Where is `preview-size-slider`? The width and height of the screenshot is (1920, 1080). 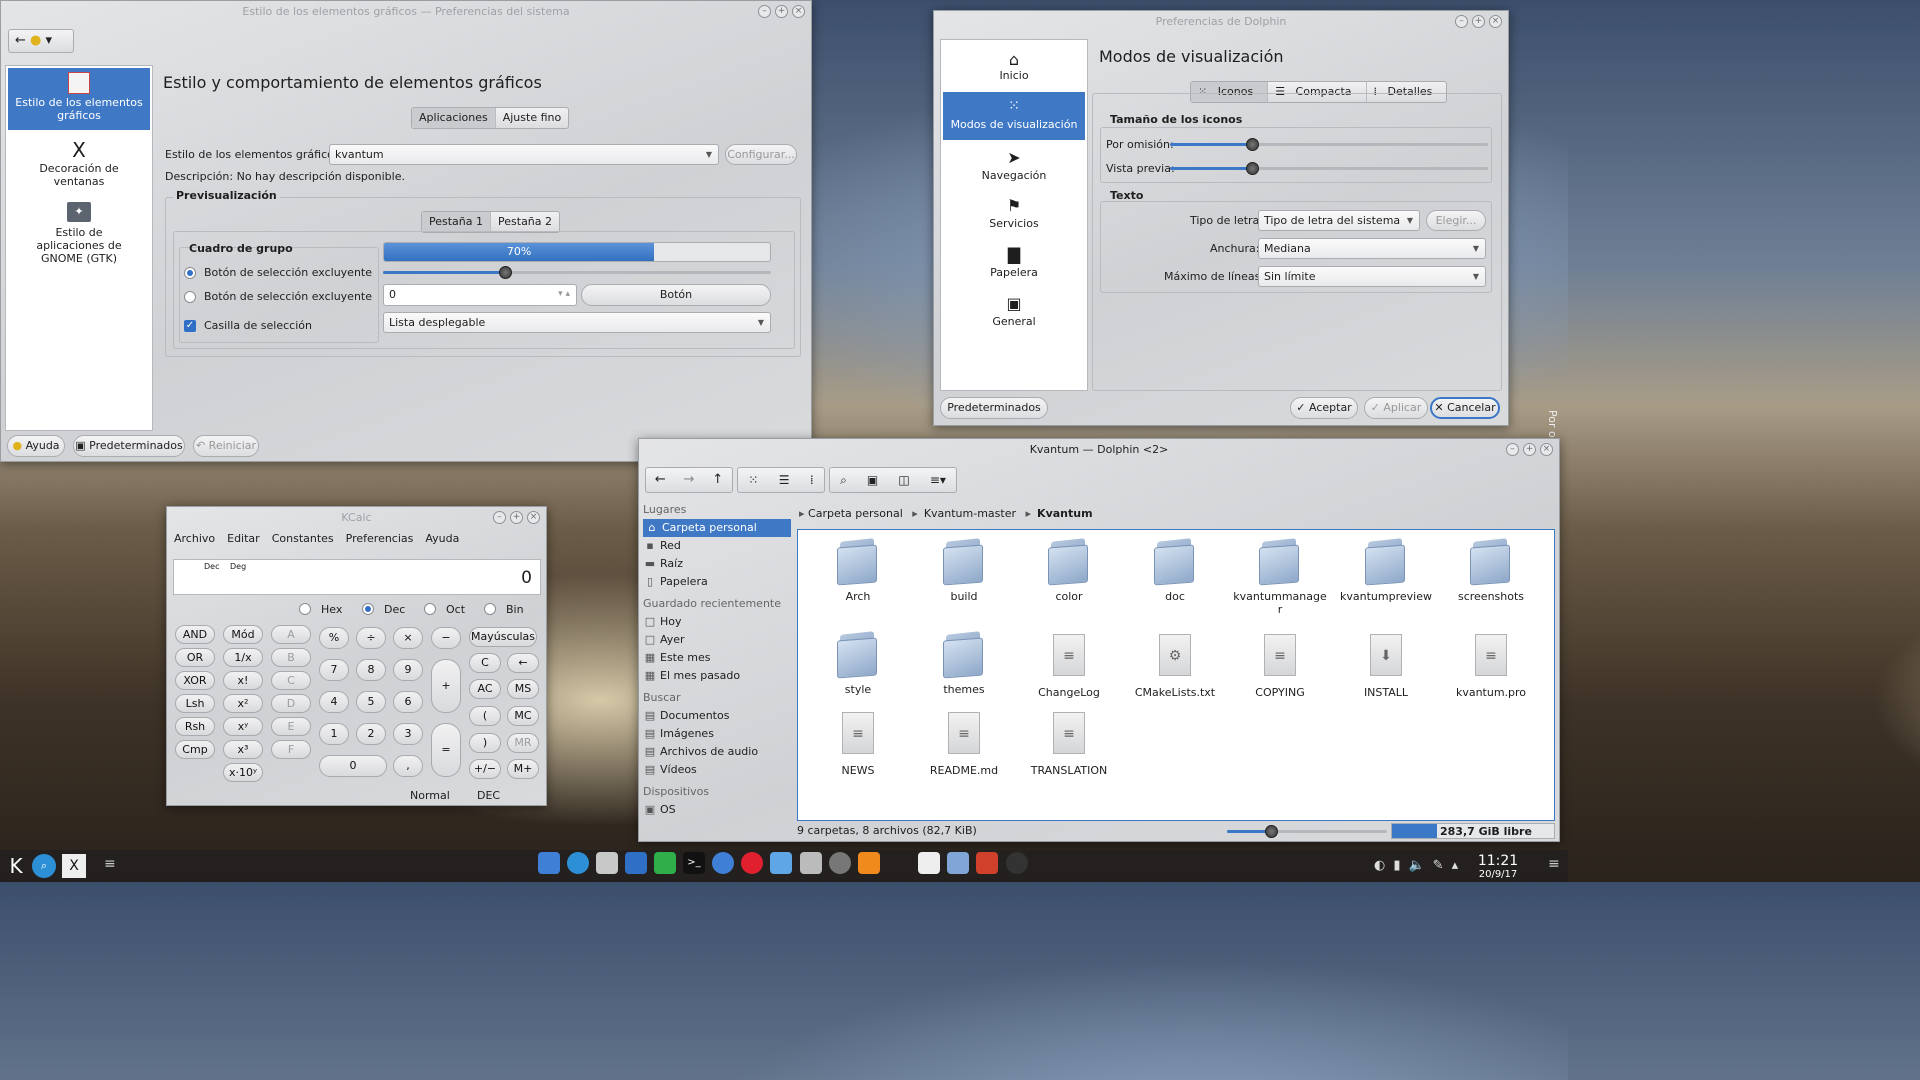 preview-size-slider is located at coordinates (1329, 168).